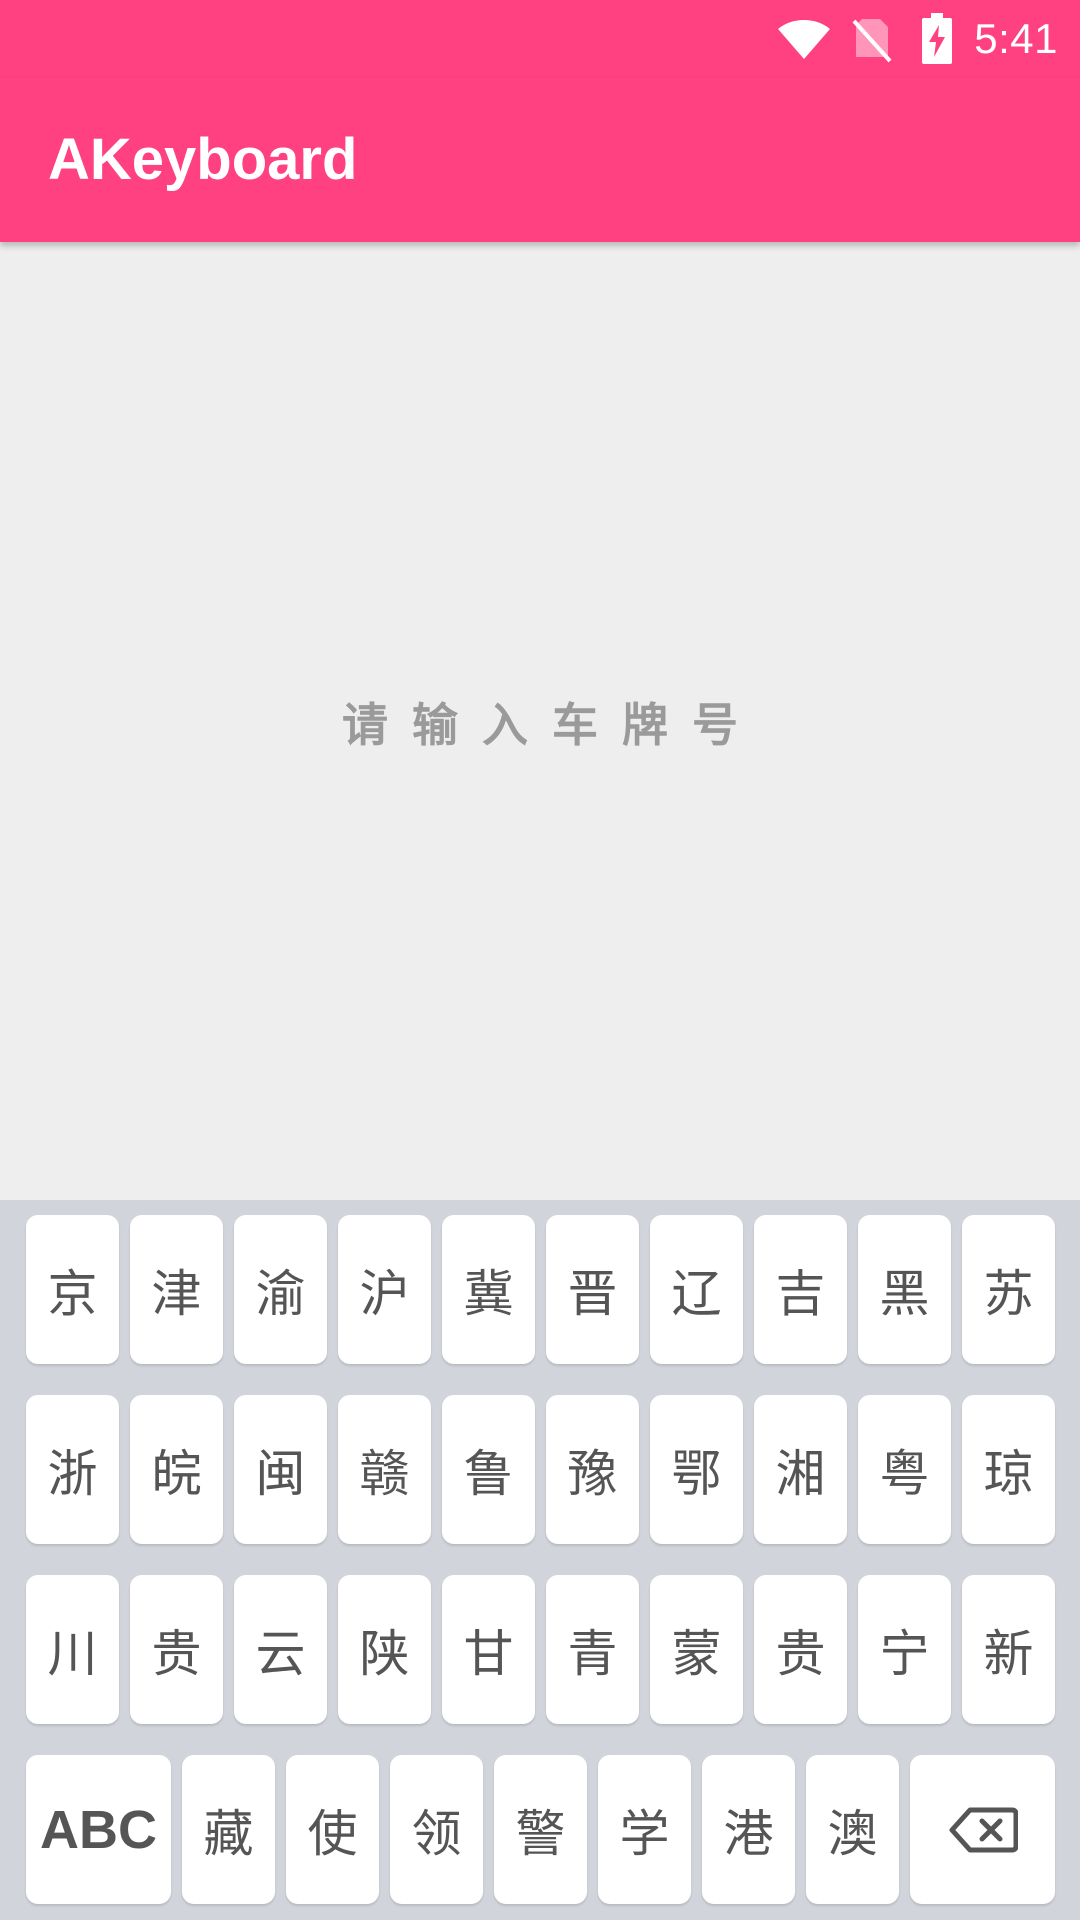 Image resolution: width=1080 pixels, height=1920 pixels. What do you see at coordinates (800, 1289) in the screenshot?
I see `key-ji-jilin: 吉` at bounding box center [800, 1289].